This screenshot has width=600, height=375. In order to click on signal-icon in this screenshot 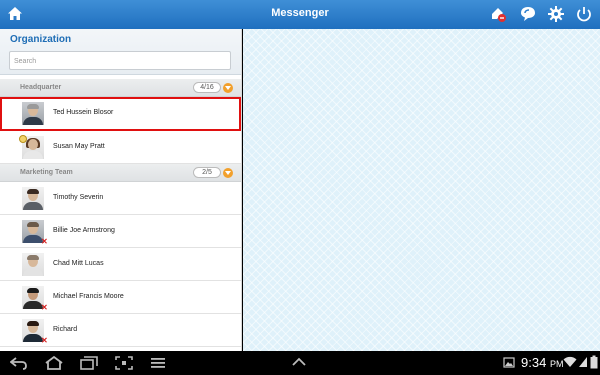, I will do `click(583, 362)`.